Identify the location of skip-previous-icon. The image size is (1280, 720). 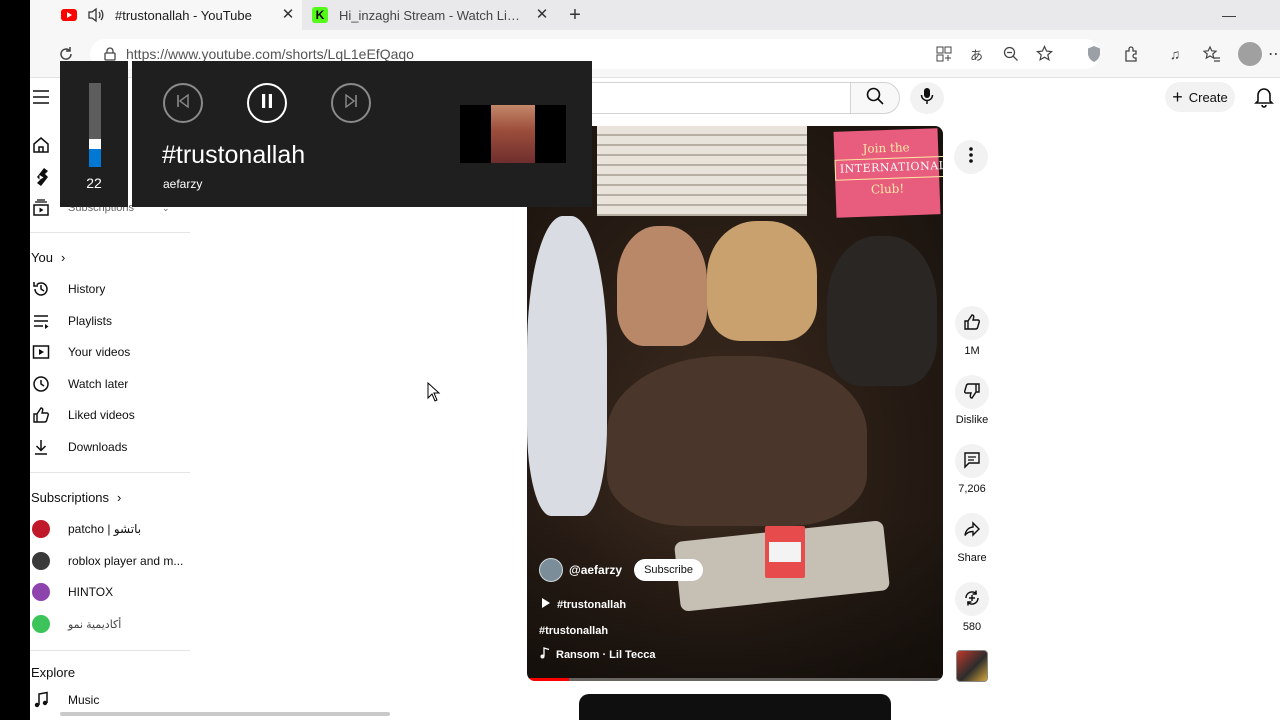
(183, 103).